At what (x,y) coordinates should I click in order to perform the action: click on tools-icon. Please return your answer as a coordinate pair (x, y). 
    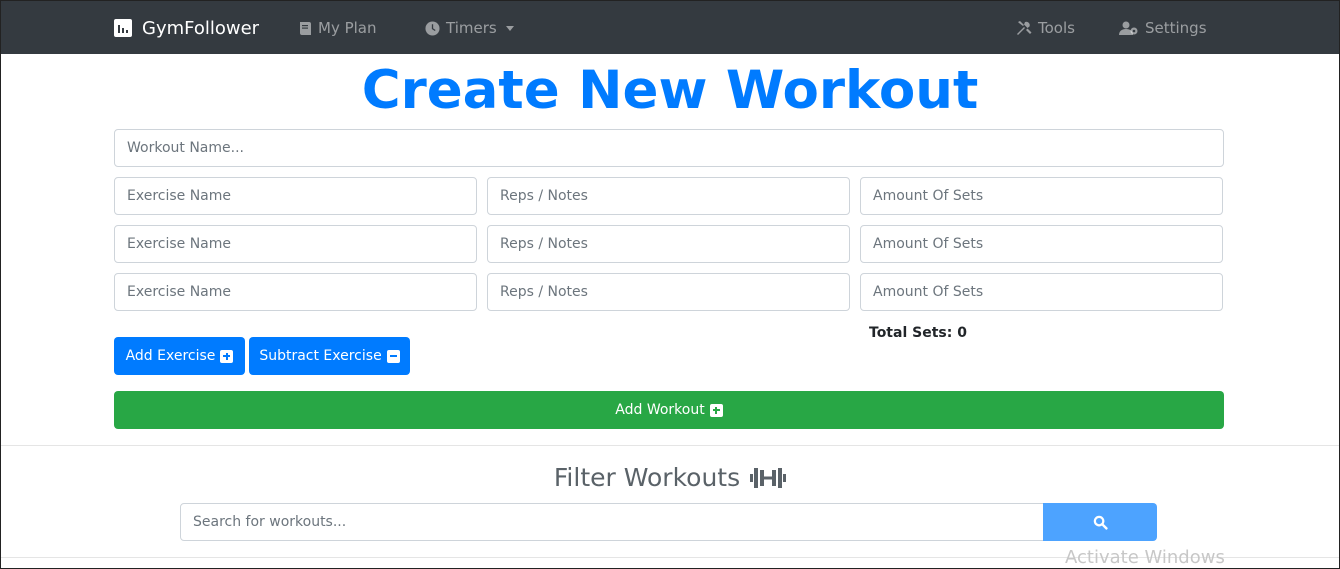
    Looking at the image, I should click on (1024, 28).